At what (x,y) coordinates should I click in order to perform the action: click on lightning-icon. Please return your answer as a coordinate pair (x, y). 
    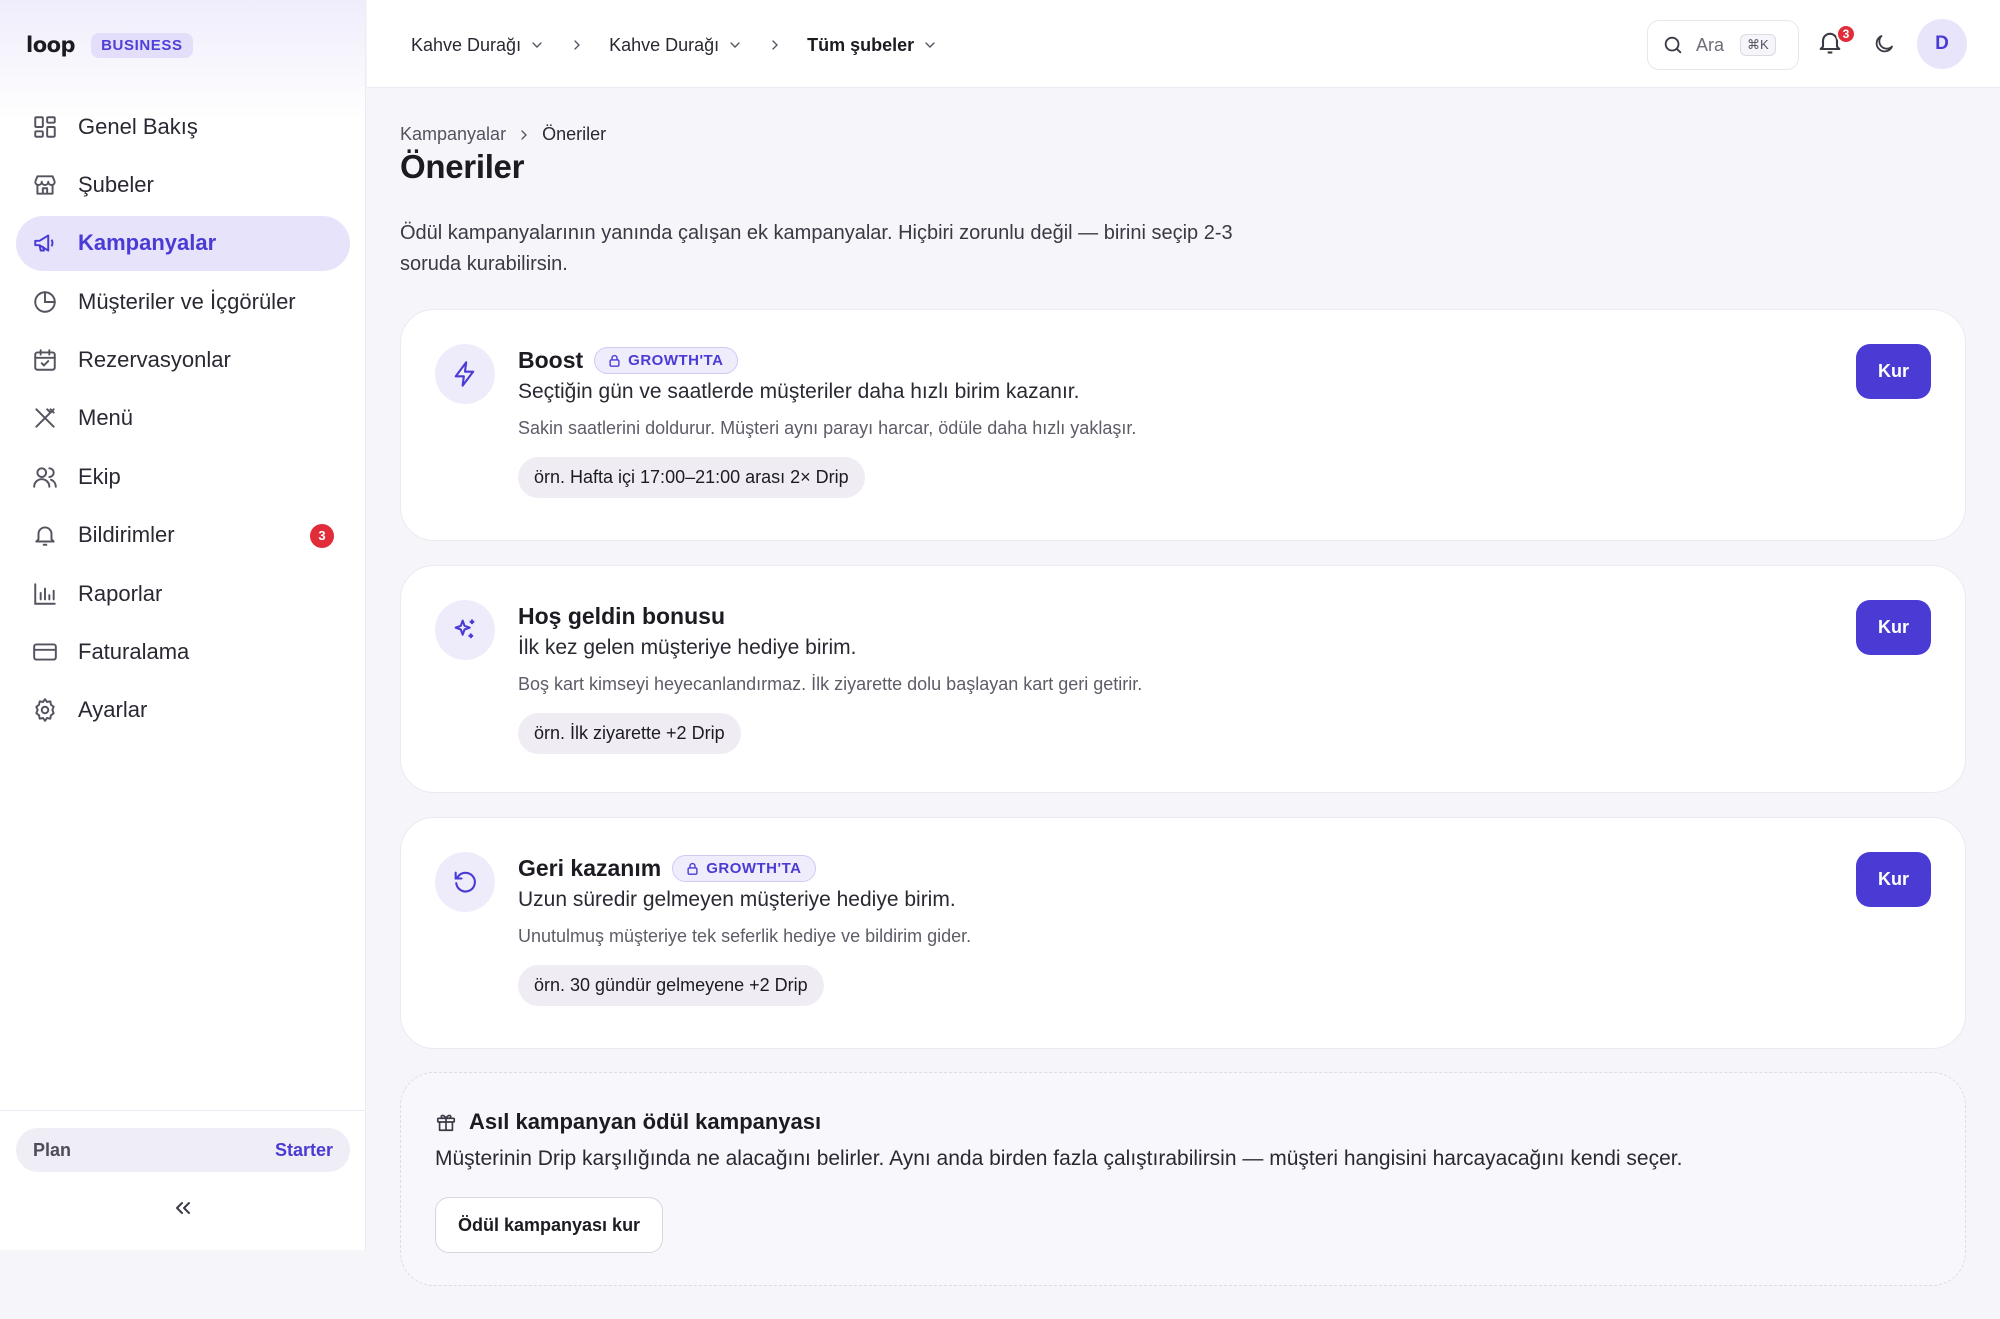
    Looking at the image, I should click on (465, 374).